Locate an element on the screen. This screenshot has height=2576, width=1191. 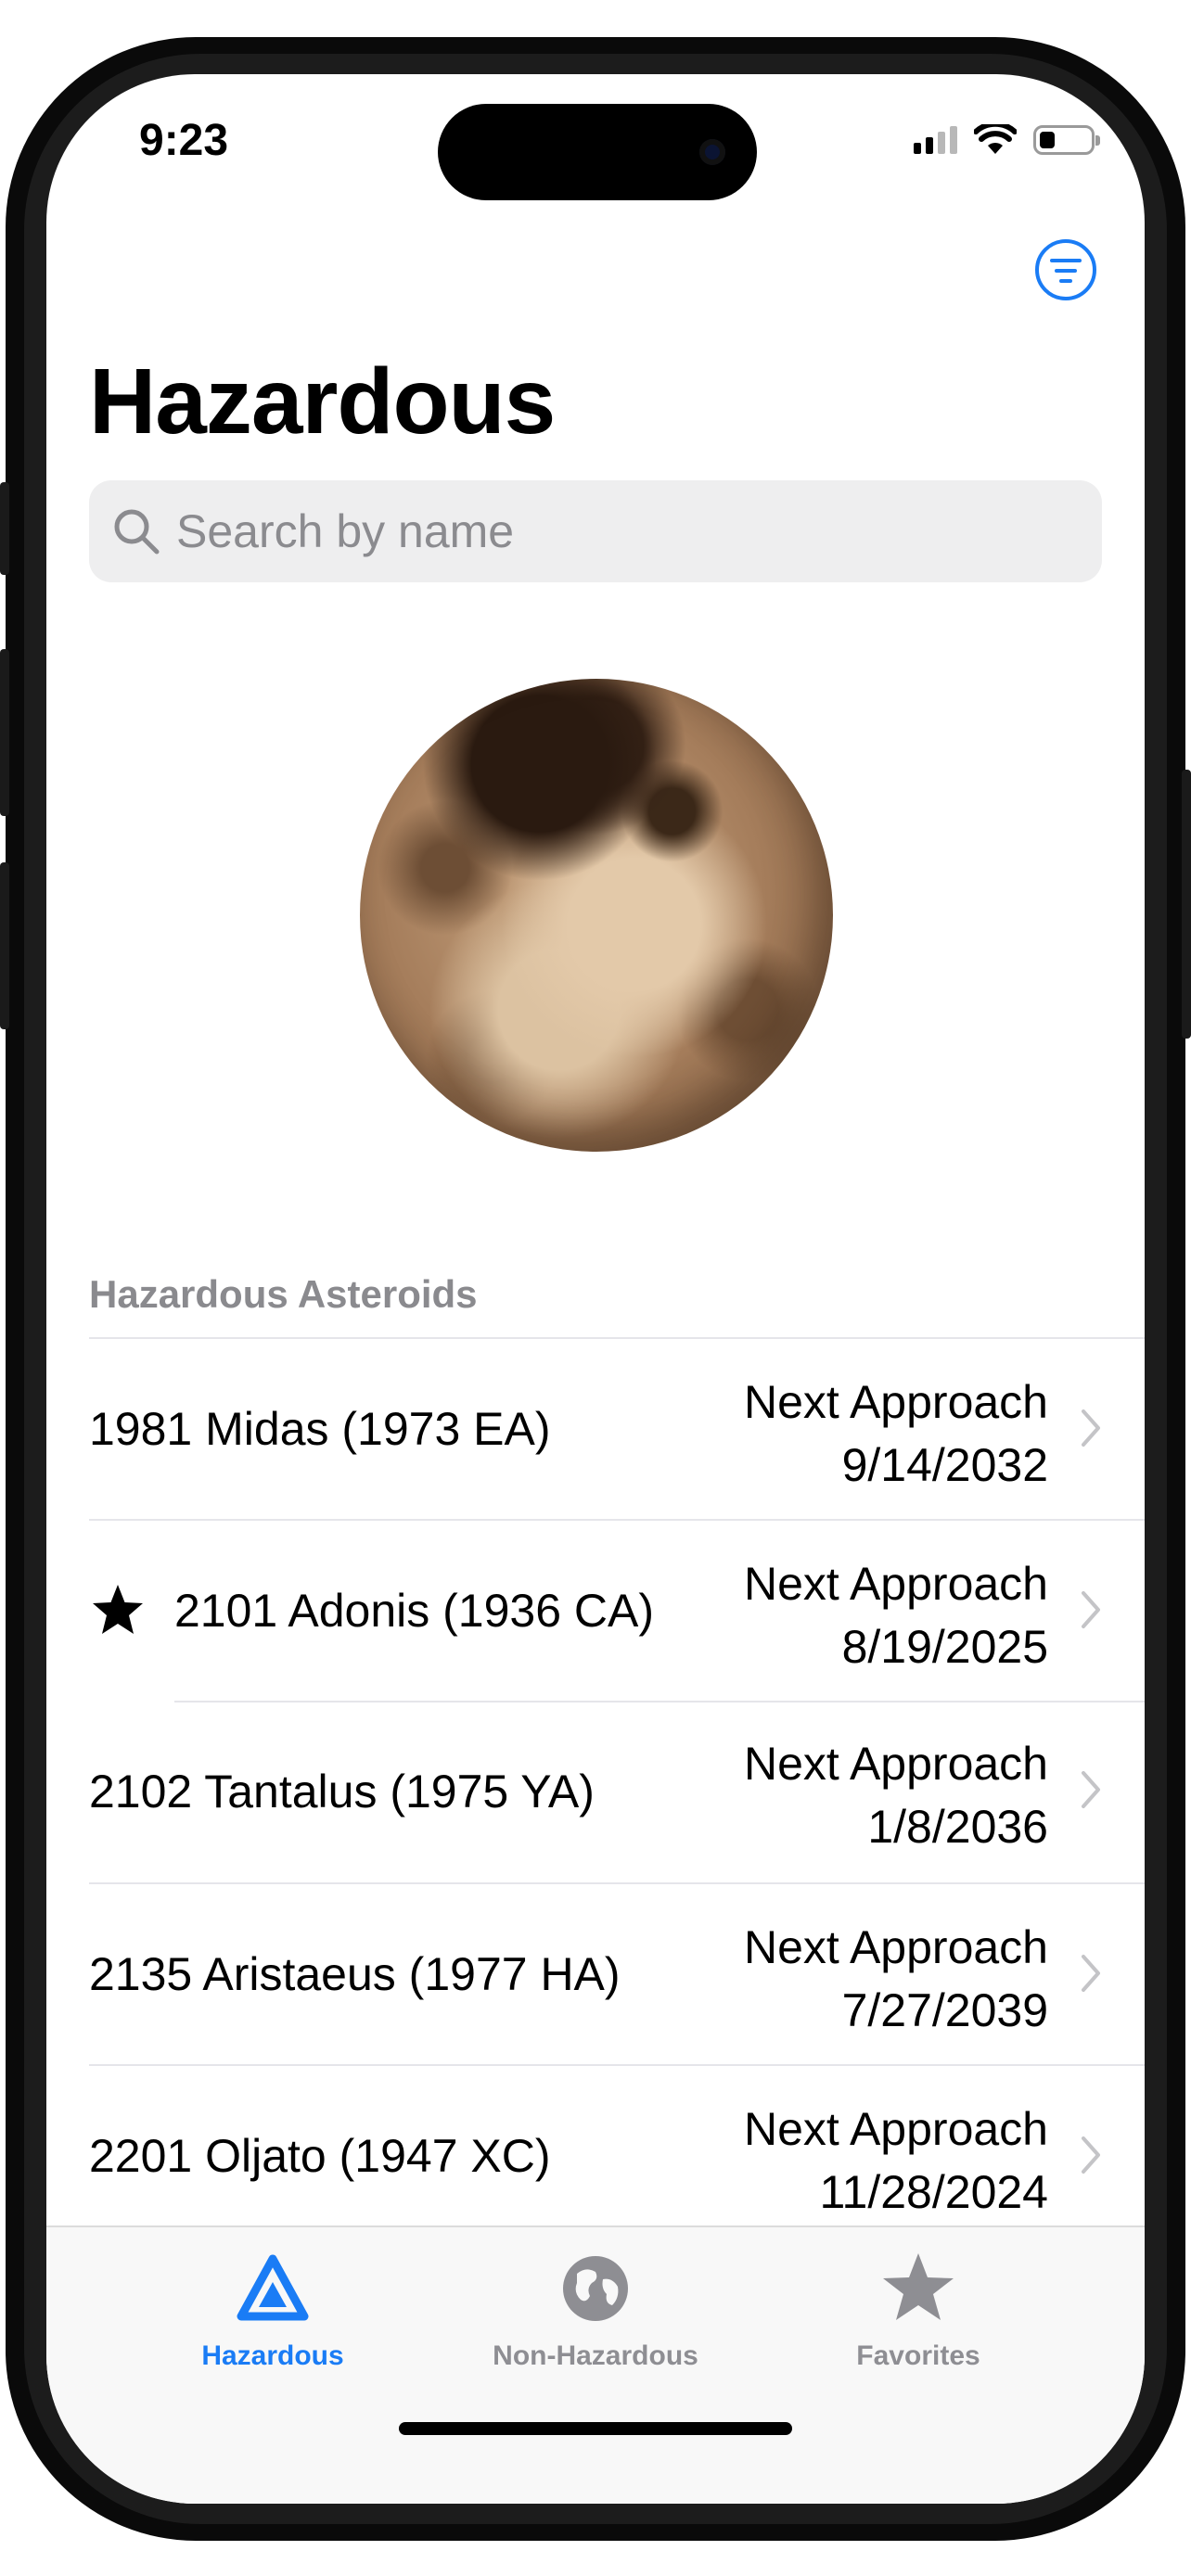
status-icons is located at coordinates (1007, 140).